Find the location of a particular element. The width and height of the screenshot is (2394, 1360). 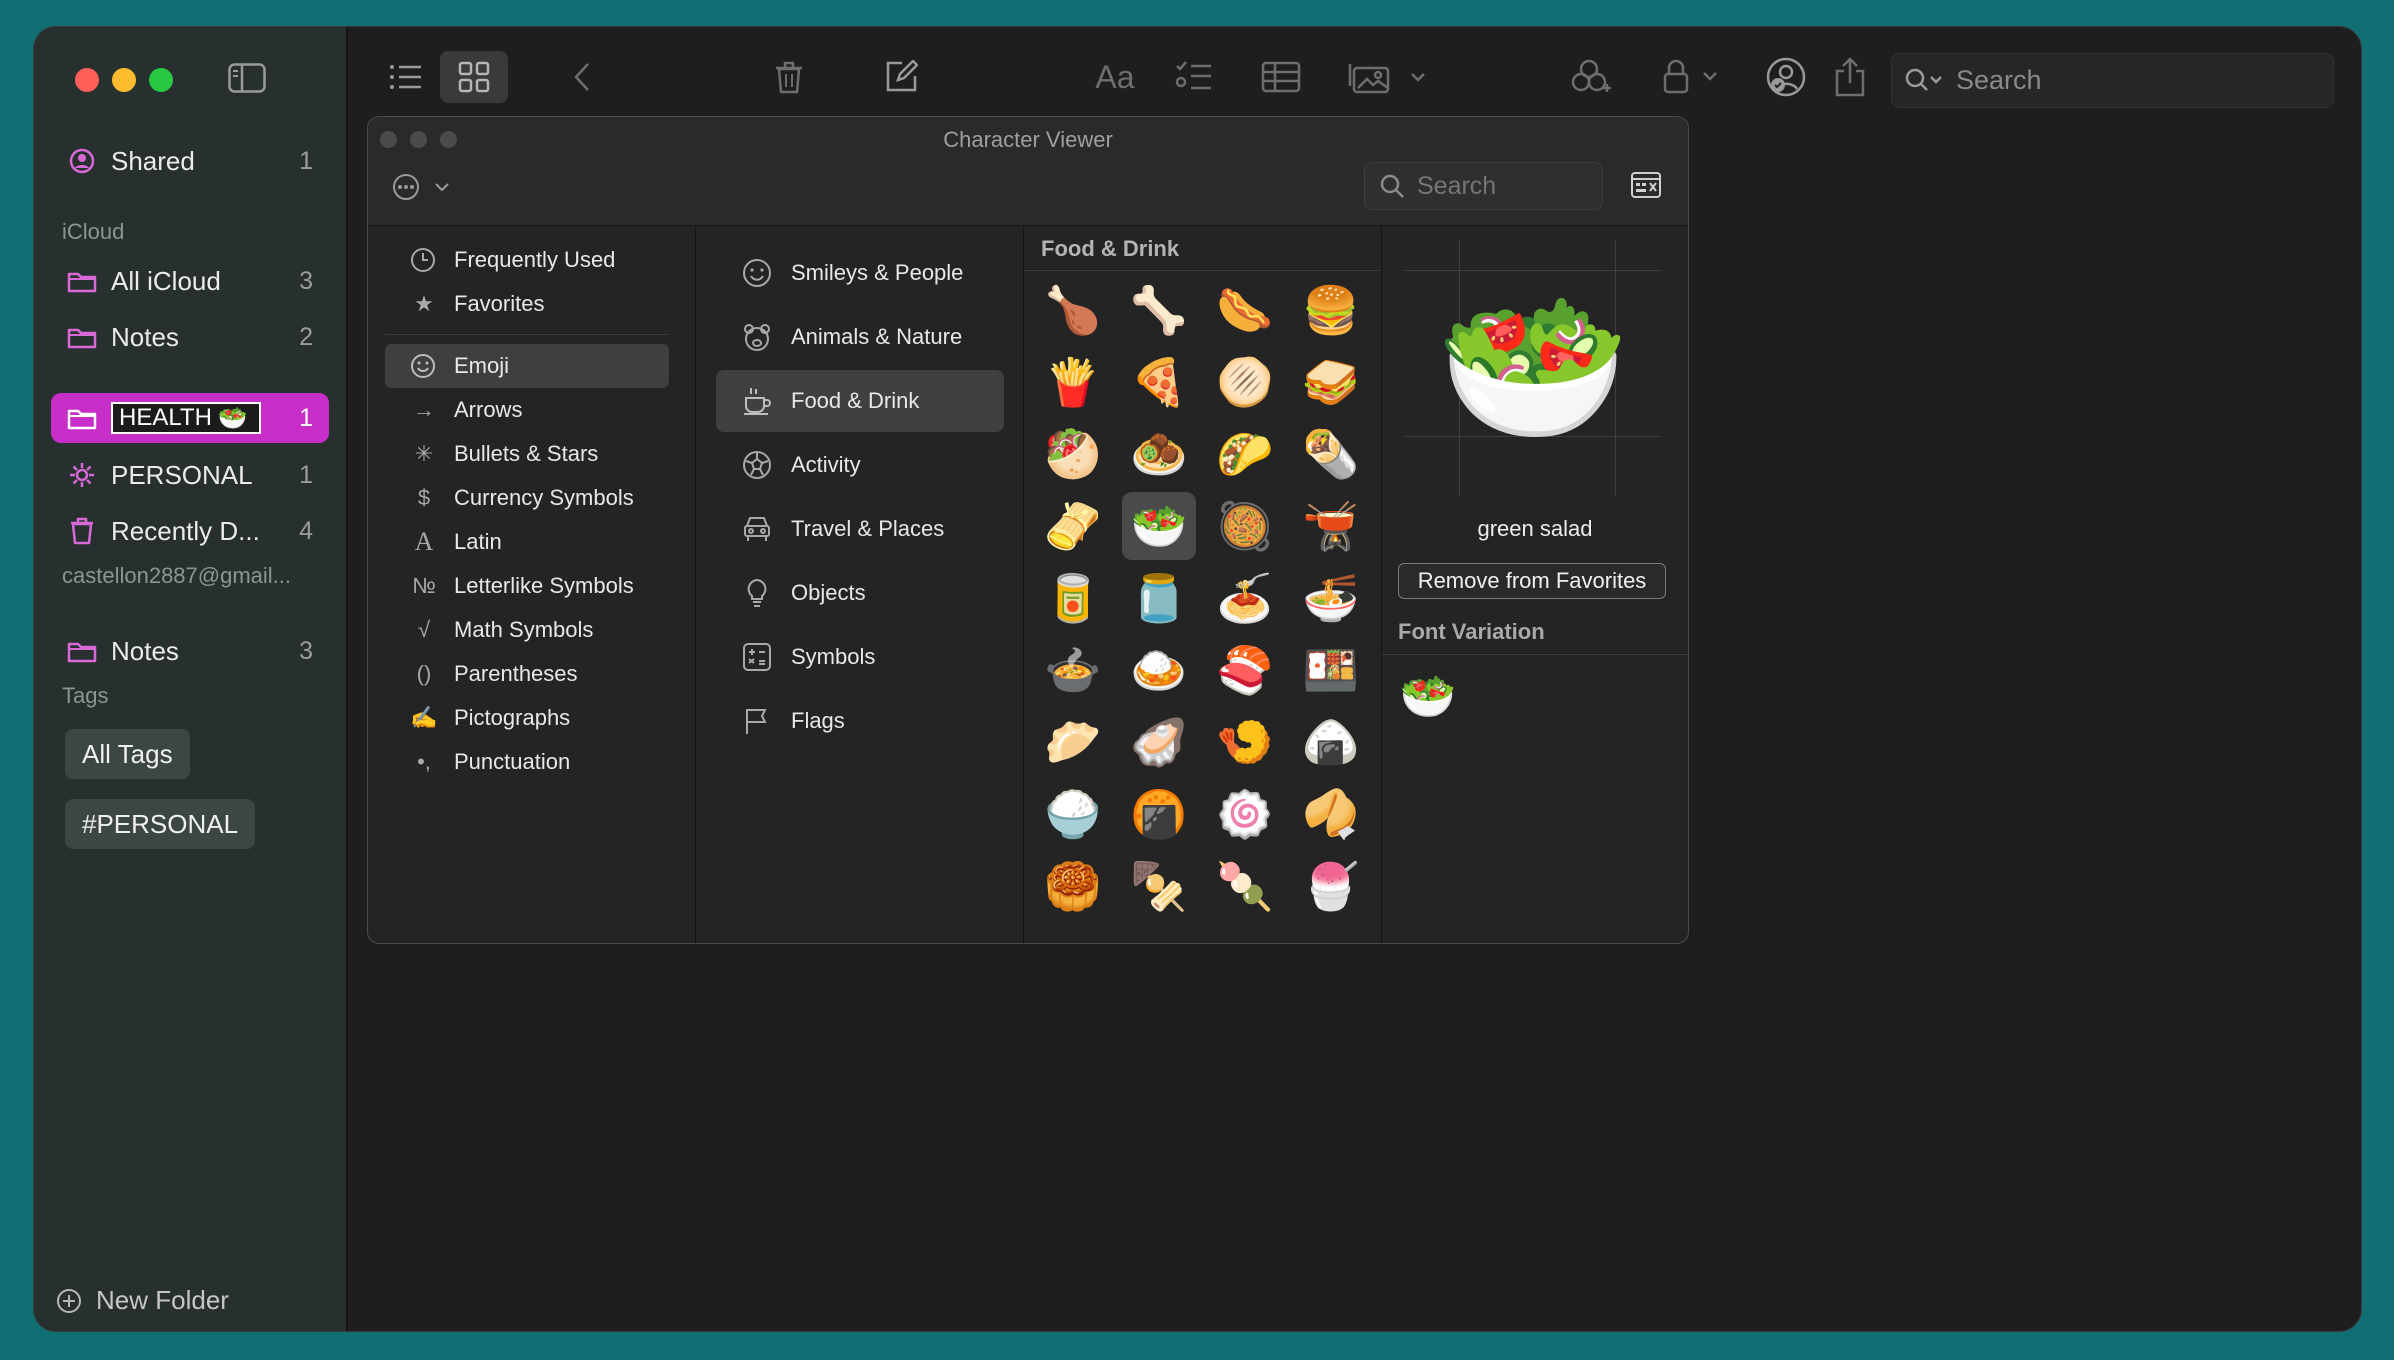

media-icon is located at coordinates (1388, 77).